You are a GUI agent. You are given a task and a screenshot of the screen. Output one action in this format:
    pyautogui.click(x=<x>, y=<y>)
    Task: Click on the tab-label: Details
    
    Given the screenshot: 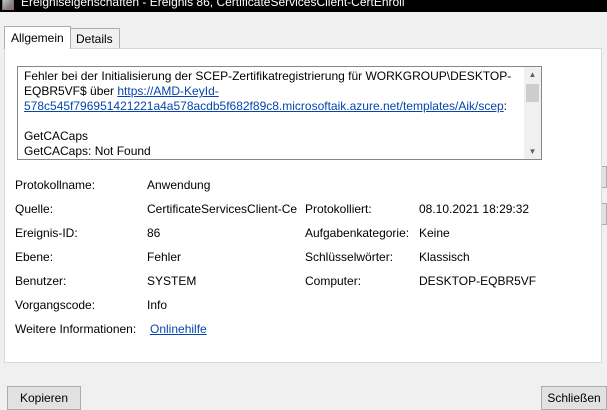 What is the action you would take?
    pyautogui.click(x=94, y=39)
    